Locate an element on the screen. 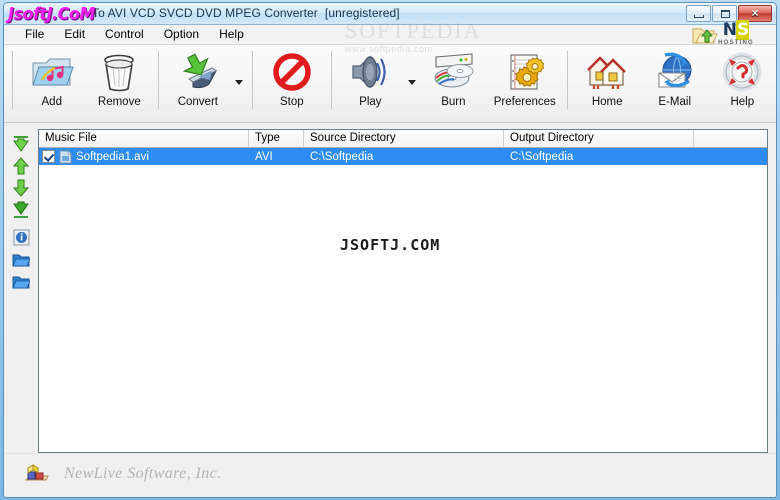 The image size is (780, 500). menu-bar: File Edit Control Option Help is located at coordinates (390, 35).